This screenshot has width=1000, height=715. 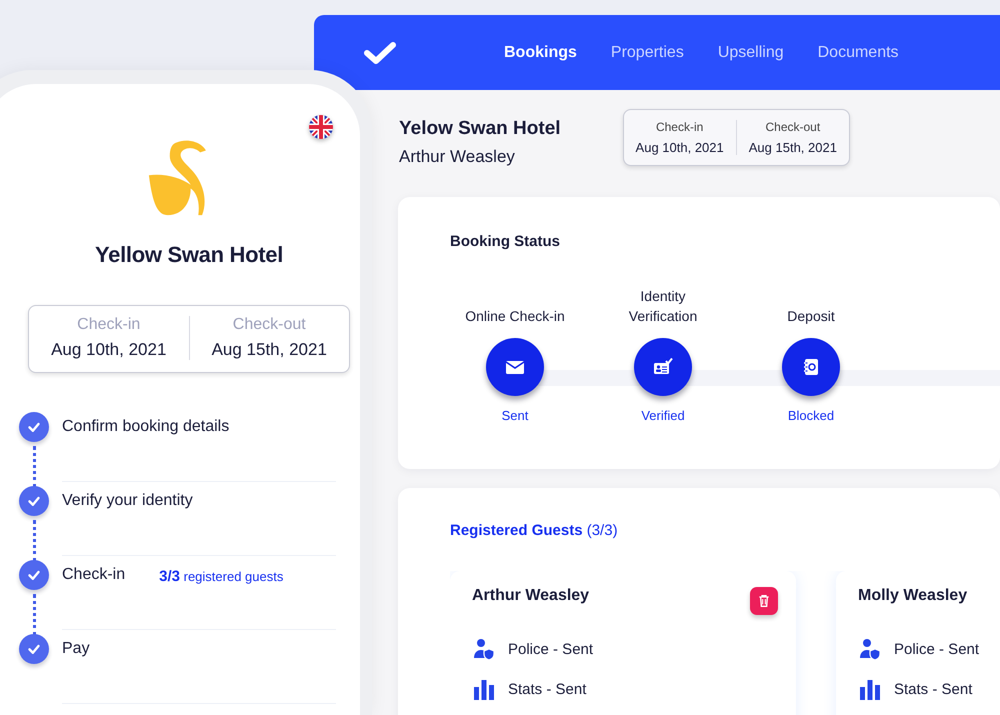 I want to click on nav-tab: Upselling, so click(x=751, y=53).